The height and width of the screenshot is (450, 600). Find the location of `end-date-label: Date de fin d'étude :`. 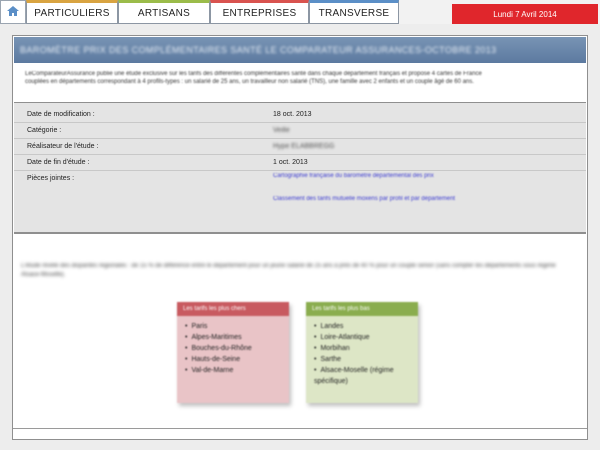

end-date-label: Date de fin d'étude : is located at coordinates (58, 162).